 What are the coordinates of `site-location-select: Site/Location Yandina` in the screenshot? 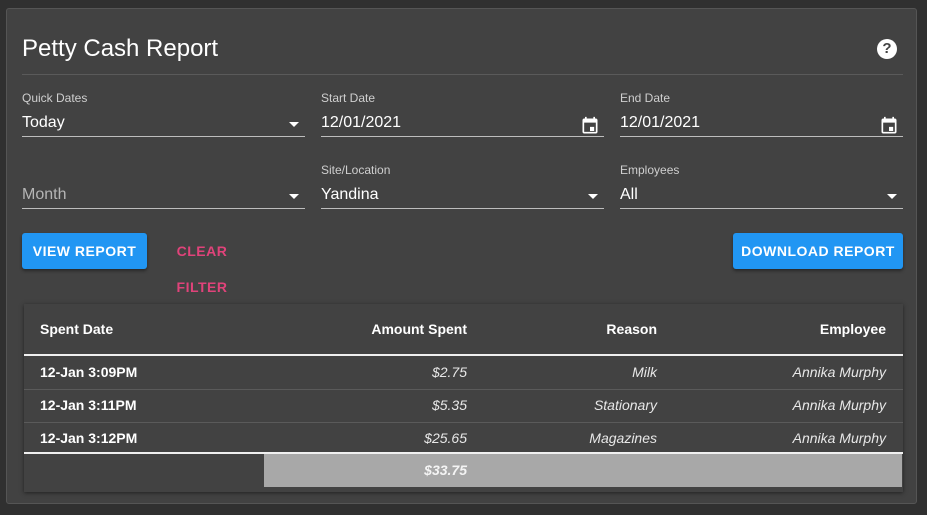 It's located at (462, 186).